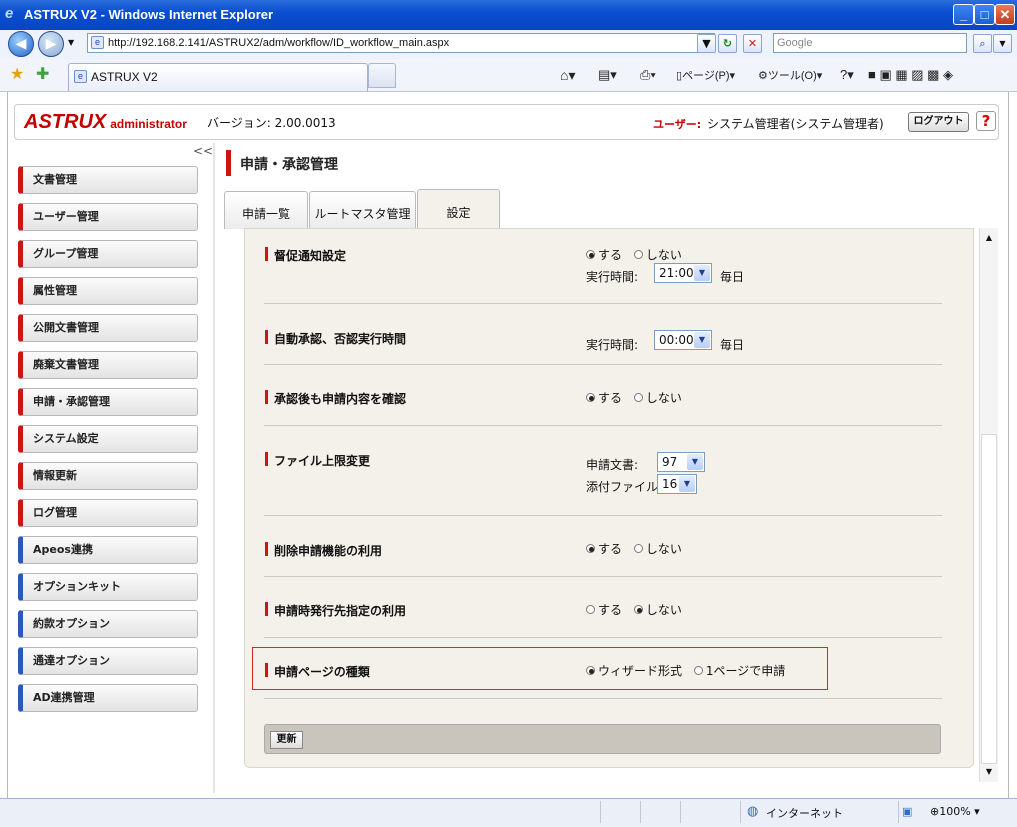 The image size is (1017, 827). What do you see at coordinates (604, 255) in the screenshot?
I see `reminder-yes-radio: する` at bounding box center [604, 255].